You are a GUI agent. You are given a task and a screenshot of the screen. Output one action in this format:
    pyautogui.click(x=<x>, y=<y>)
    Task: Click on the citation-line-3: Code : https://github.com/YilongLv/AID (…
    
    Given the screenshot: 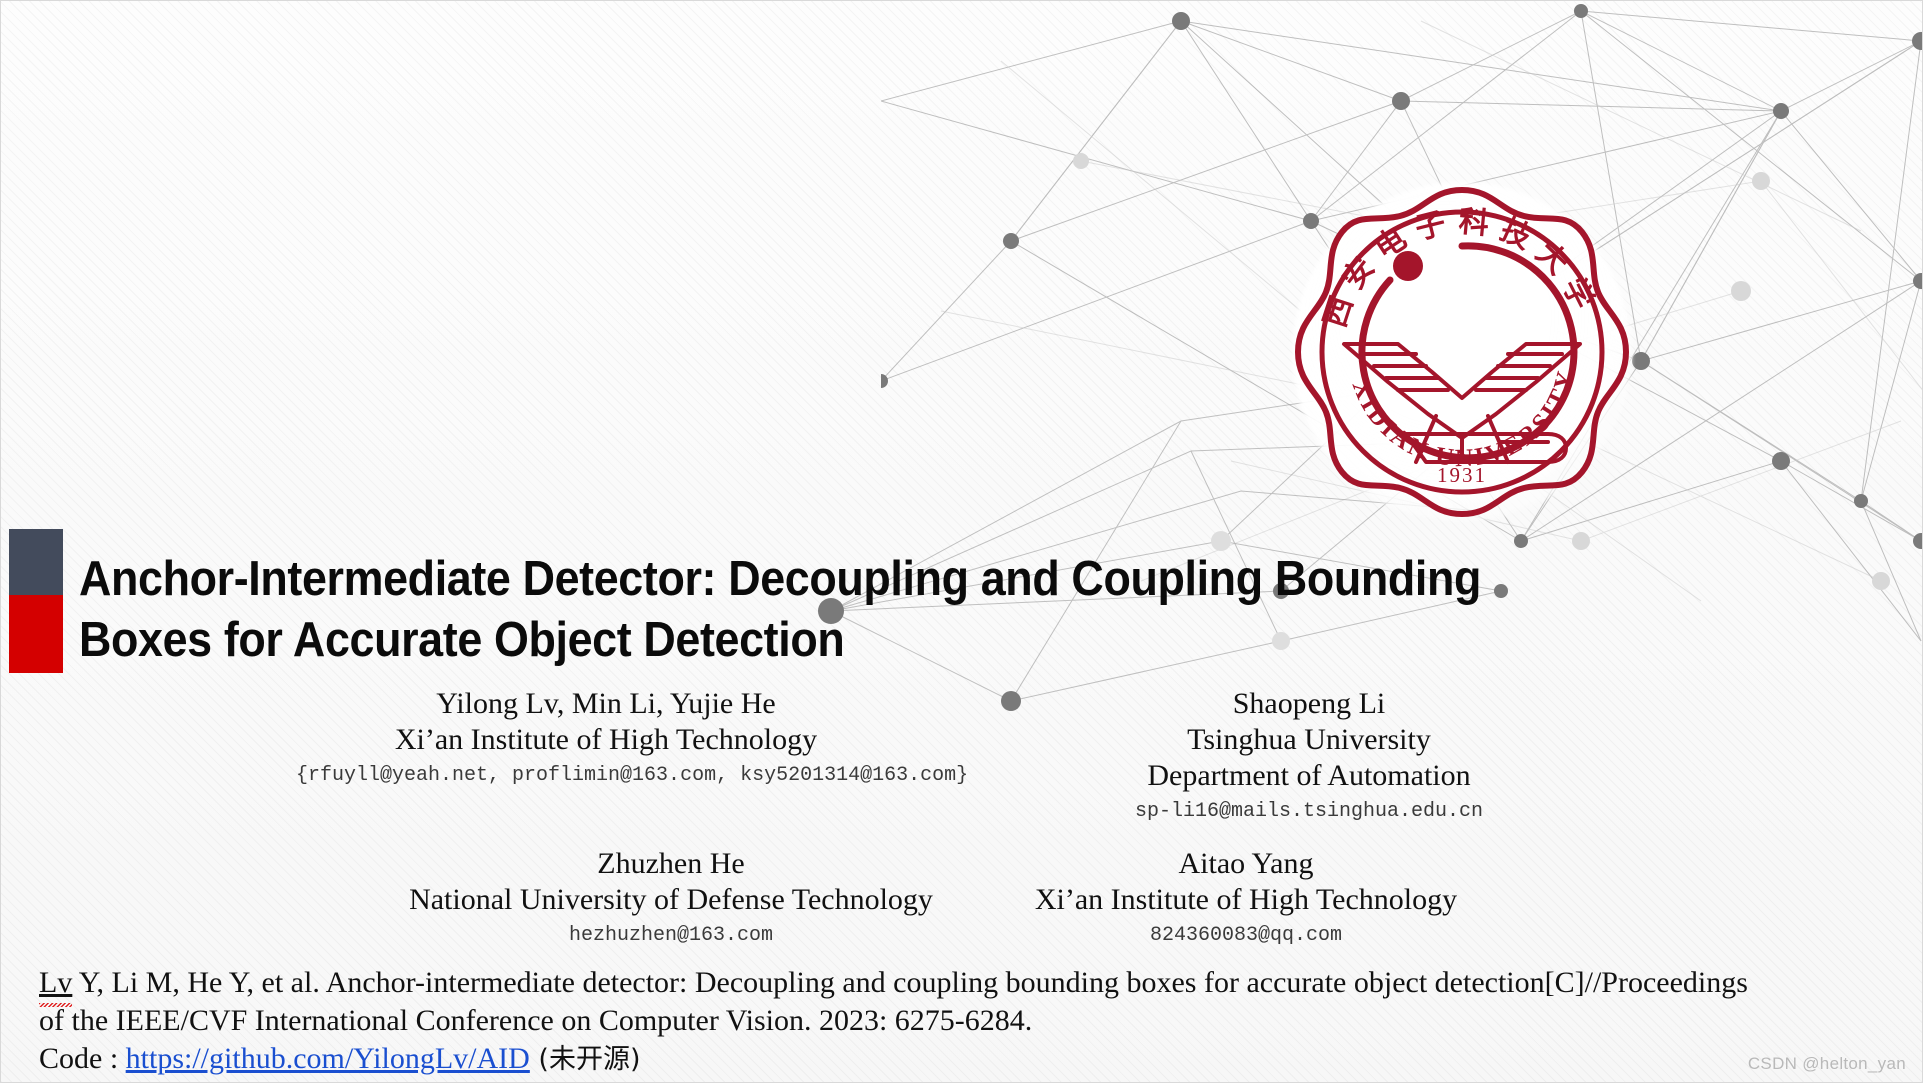 What is the action you would take?
    pyautogui.click(x=959, y=1059)
    